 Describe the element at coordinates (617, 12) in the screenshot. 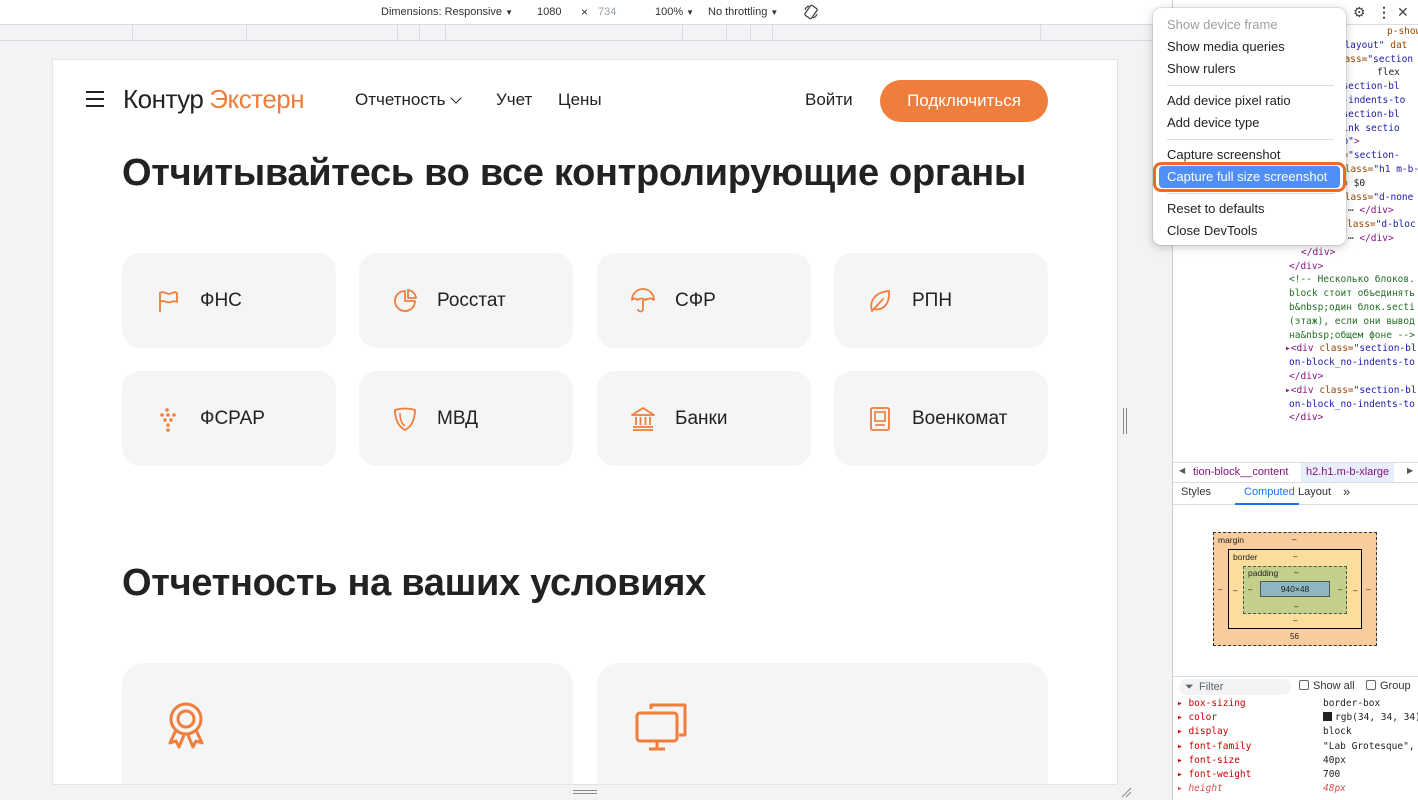

I see `height-input: 734` at that location.